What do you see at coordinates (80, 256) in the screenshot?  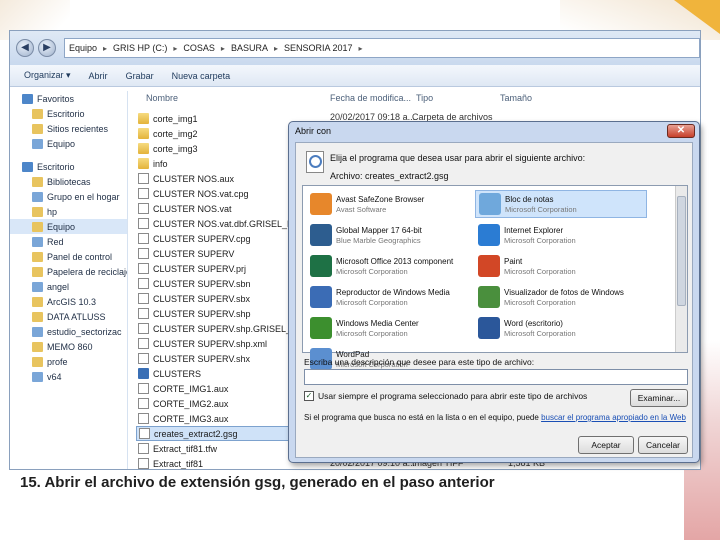 I see `nav-item-label: Panel de control` at bounding box center [80, 256].